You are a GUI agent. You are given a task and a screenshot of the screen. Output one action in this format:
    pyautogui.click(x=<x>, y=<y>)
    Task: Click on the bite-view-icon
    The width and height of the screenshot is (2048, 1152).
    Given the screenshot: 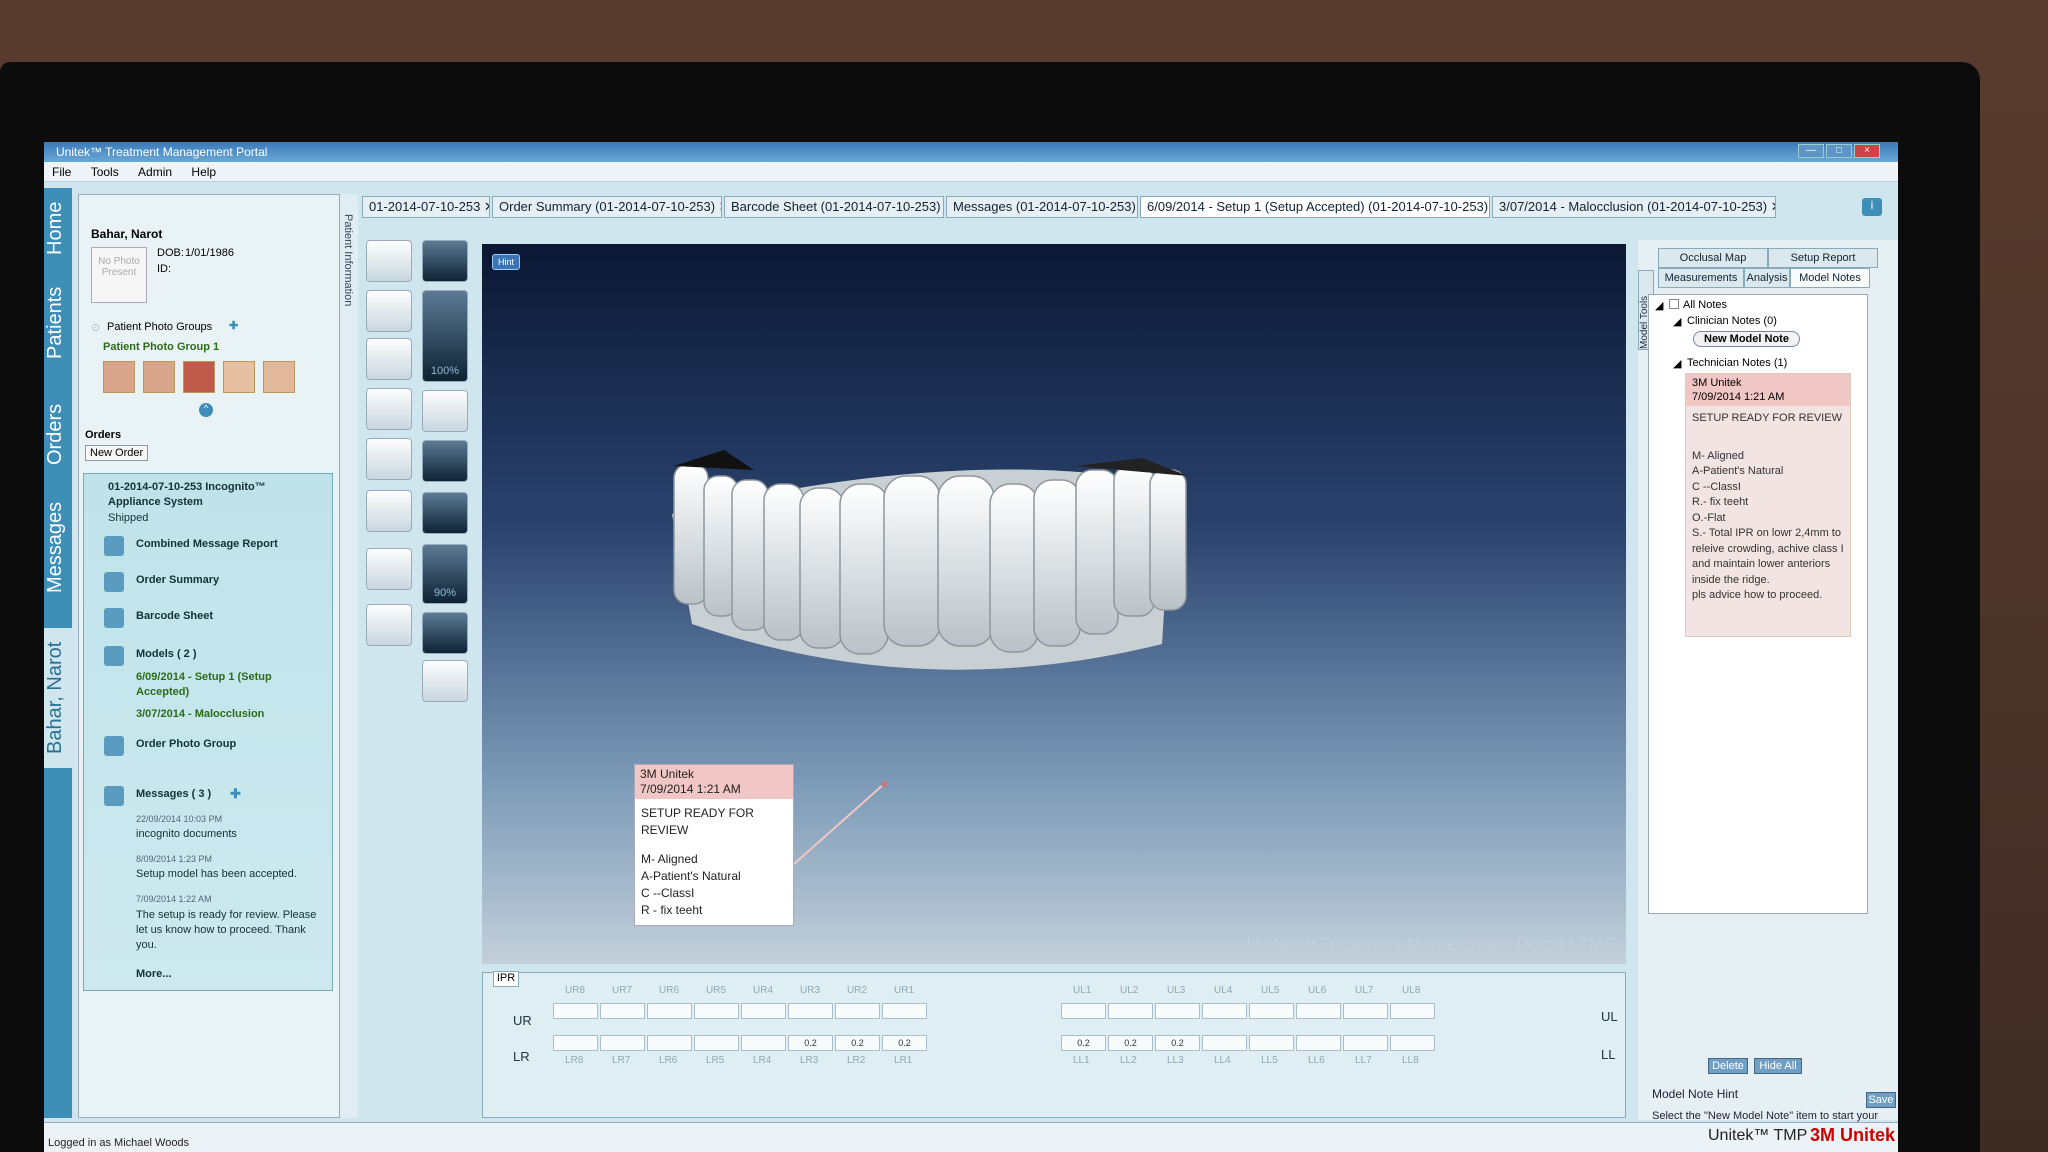 What is the action you would take?
    pyautogui.click(x=389, y=311)
    